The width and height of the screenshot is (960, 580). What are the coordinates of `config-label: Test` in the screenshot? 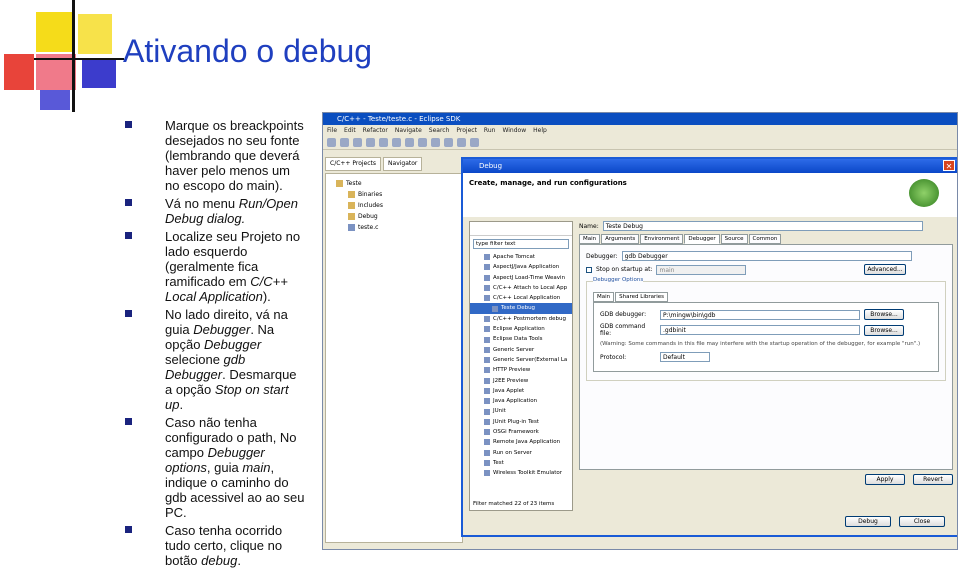 It's located at (498, 462).